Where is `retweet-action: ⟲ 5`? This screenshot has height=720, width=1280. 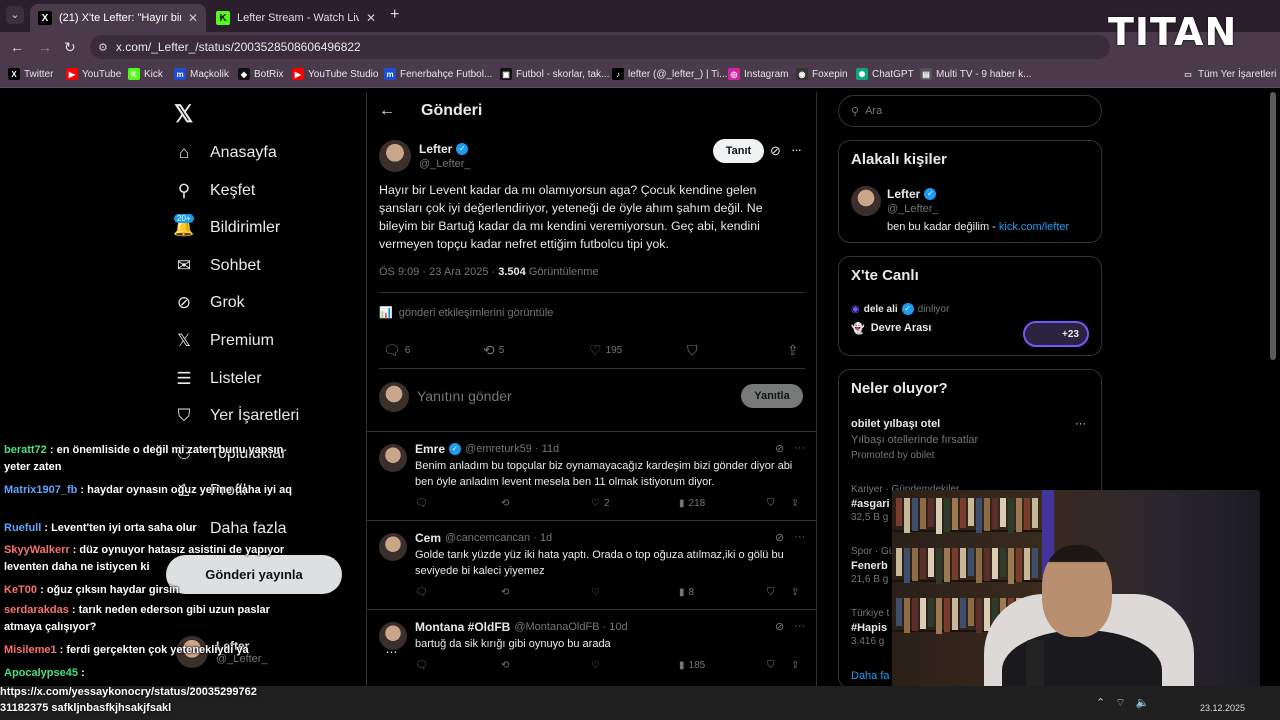
retweet-action: ⟲ 5 is located at coordinates (493, 350).